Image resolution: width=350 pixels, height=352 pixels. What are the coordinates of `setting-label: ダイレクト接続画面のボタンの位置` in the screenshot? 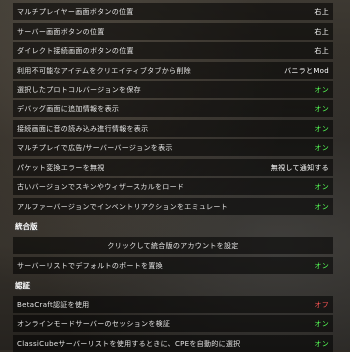 It's located at (75, 50).